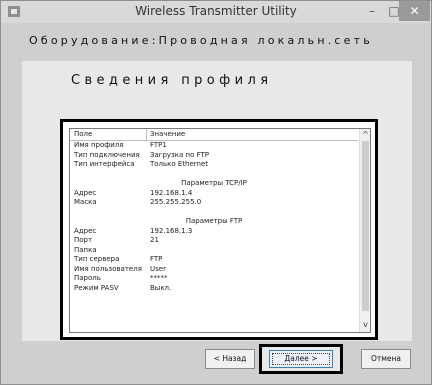 The image size is (432, 385). I want to click on minimize-button: –, so click(372, 11).